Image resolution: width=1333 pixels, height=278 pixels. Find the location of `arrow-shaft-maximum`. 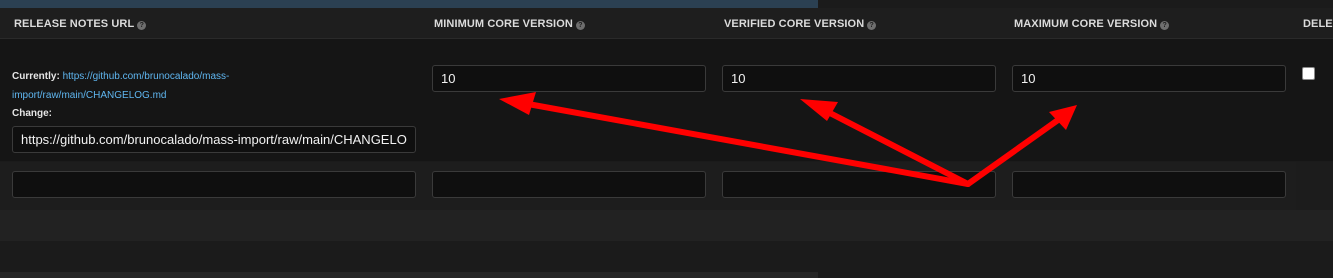

arrow-shaft-maximum is located at coordinates (1013, 152).